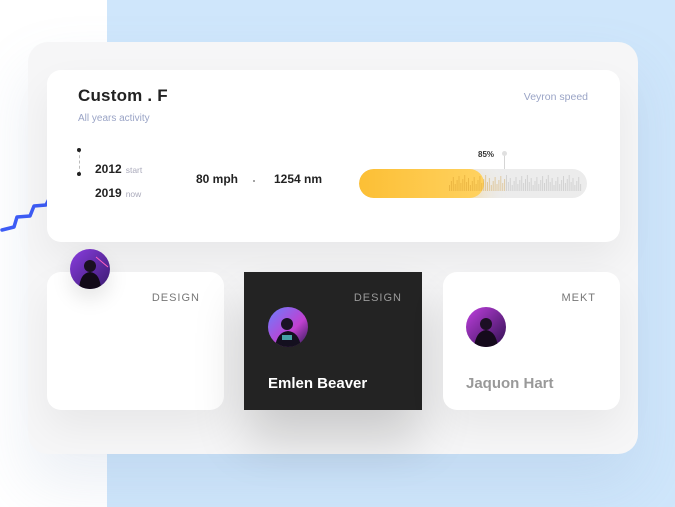 This screenshot has width=675, height=507. I want to click on card-title: Custom . F, so click(123, 95).